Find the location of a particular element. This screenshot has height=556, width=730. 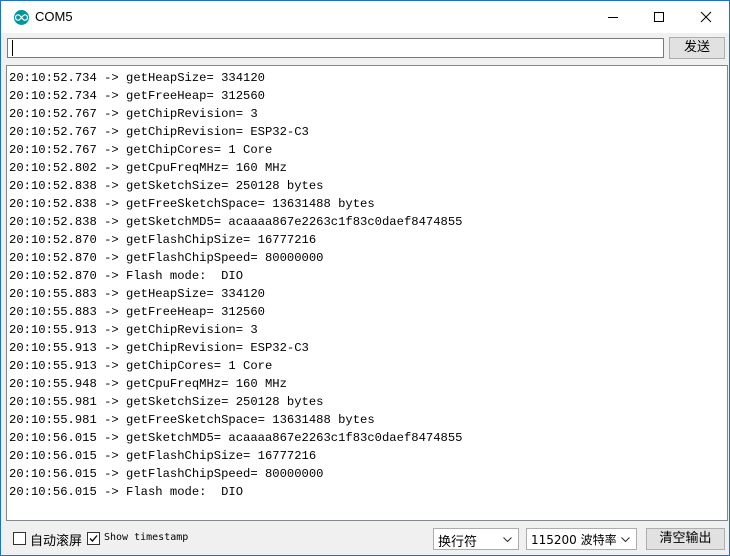

output-line: 20:10:52.767 -> getChipRevision= 3 is located at coordinates (133, 114).